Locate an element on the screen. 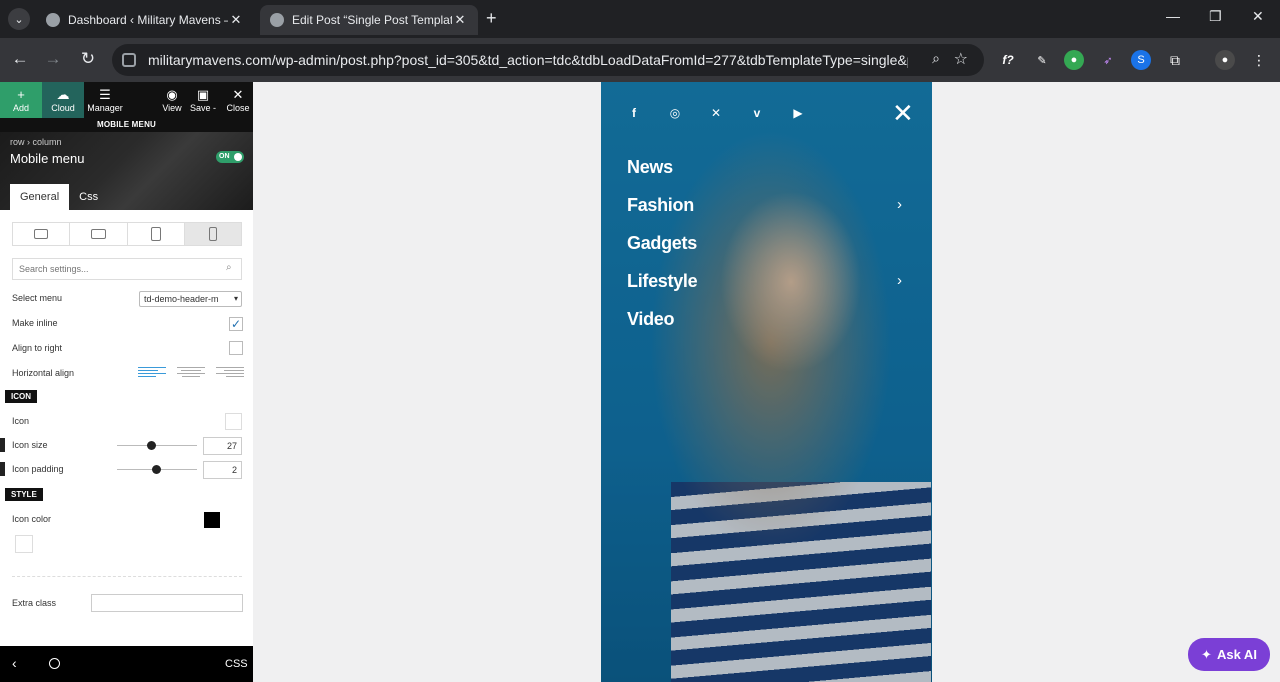 The image size is (1280, 682). tablet-portrait-icon is located at coordinates (155, 234).